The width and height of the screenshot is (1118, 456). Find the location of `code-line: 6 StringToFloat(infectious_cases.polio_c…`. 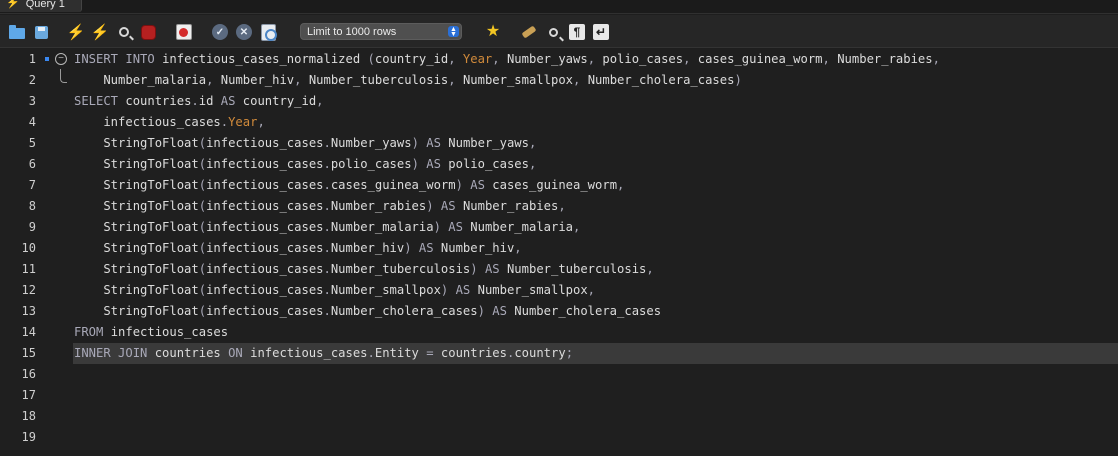

code-line: 6 StringToFloat(infectious_cases.polio_c… is located at coordinates (559, 164).